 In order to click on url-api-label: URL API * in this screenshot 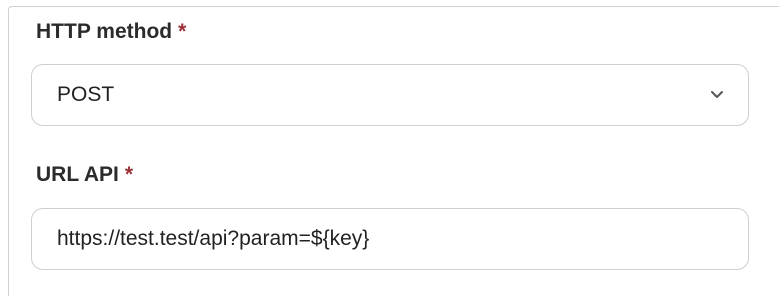, I will do `click(84, 175)`.